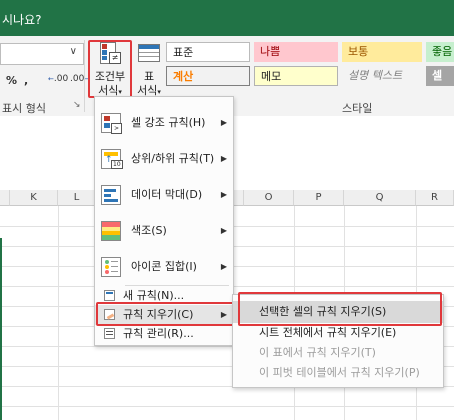 This screenshot has height=420, width=454. What do you see at coordinates (382, 52) in the screenshot?
I see `style-neutral: 보통` at bounding box center [382, 52].